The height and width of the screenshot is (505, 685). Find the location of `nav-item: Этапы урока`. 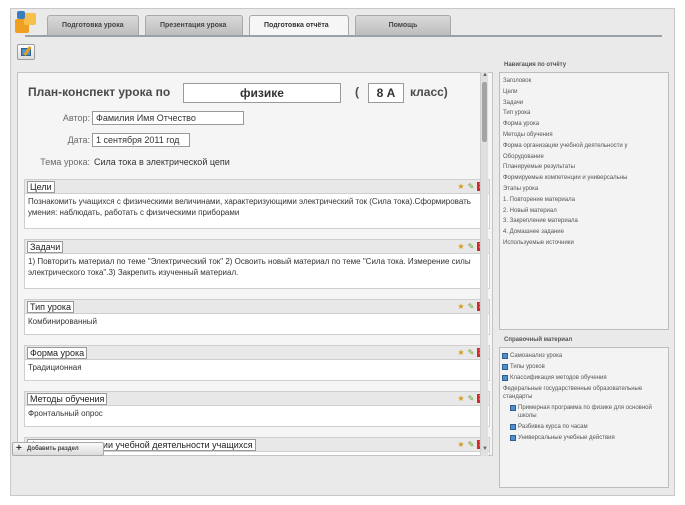

nav-item: Этапы урока is located at coordinates (584, 189).